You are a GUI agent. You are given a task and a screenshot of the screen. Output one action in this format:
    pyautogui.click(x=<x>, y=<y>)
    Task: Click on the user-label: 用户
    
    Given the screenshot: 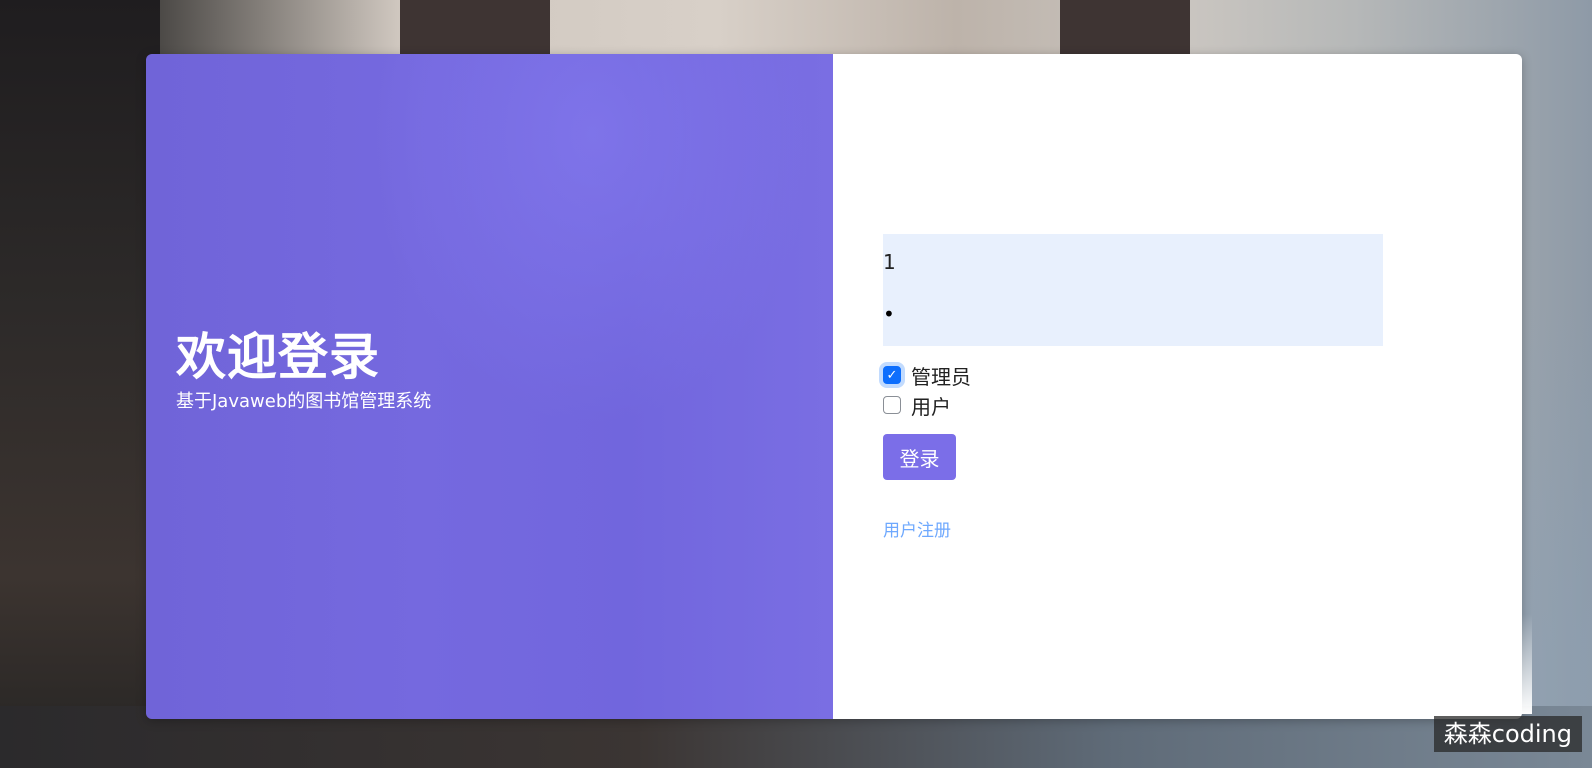 What is the action you would take?
    pyautogui.click(x=931, y=406)
    